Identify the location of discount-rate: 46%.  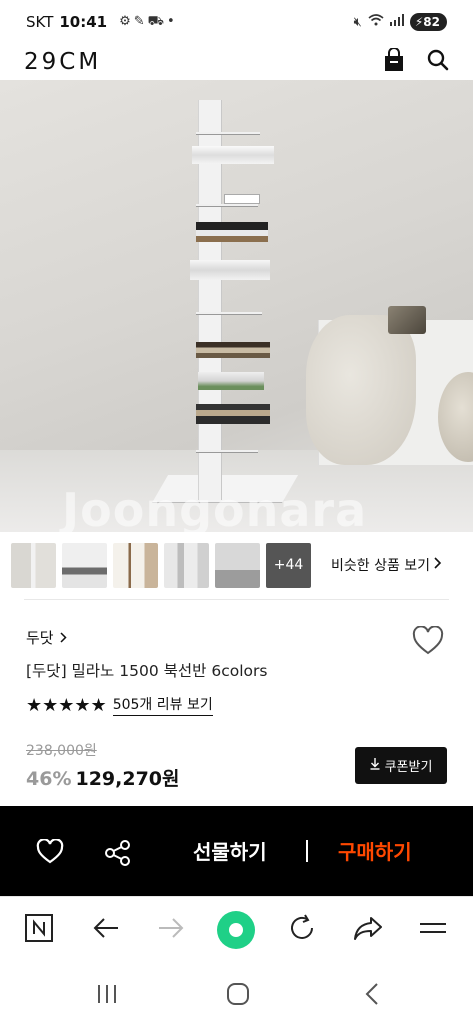
(49, 779).